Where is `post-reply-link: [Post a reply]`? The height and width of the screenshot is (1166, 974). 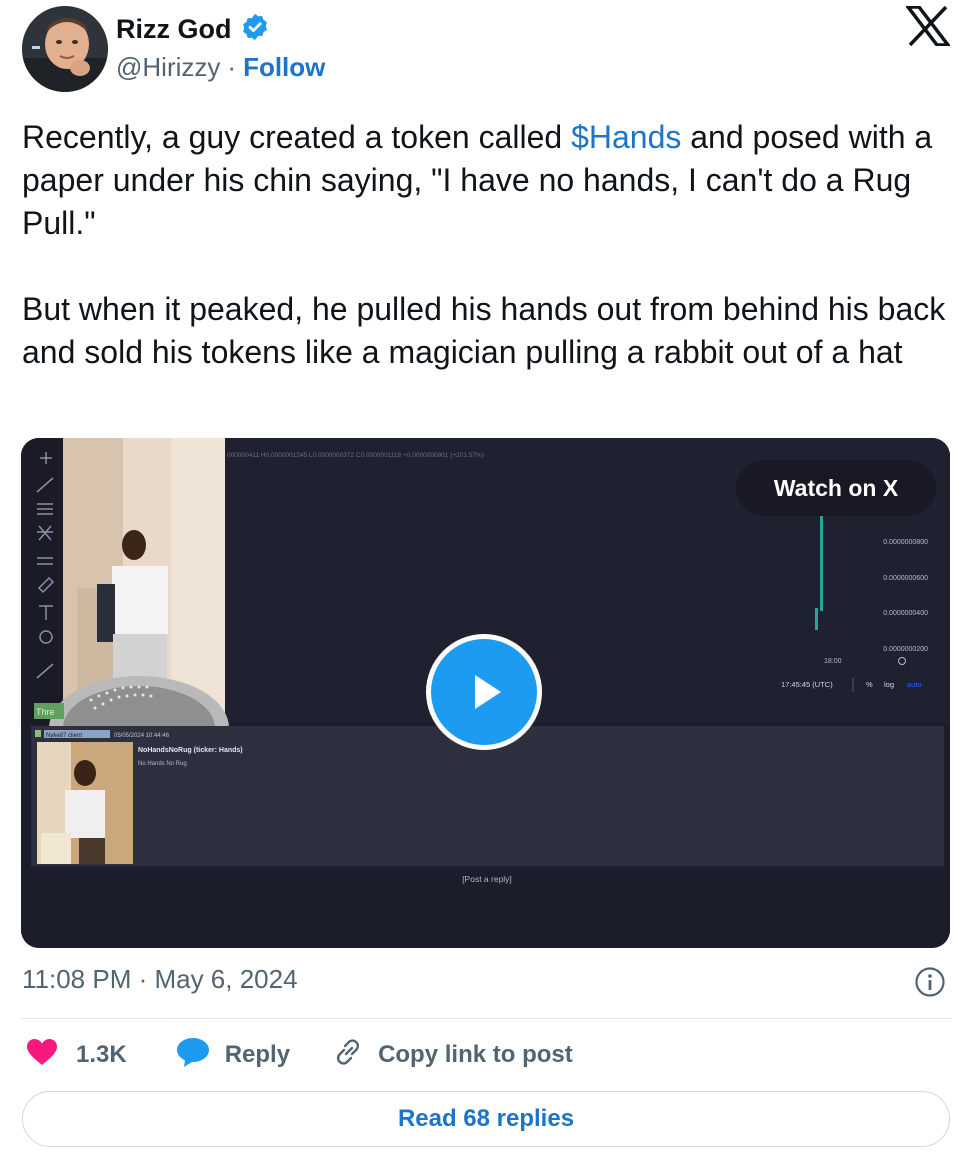 post-reply-link: [Post a reply] is located at coordinates (487, 879).